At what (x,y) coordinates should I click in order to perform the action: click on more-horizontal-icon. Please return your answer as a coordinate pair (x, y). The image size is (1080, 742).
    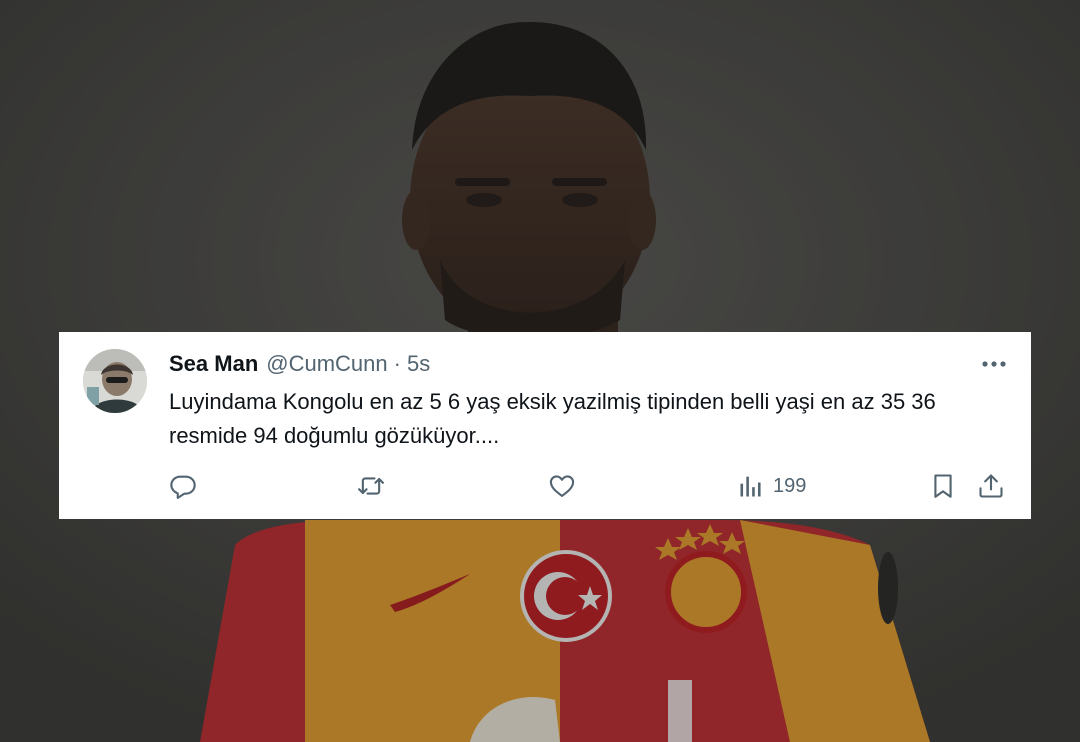
    Looking at the image, I should click on (994, 364).